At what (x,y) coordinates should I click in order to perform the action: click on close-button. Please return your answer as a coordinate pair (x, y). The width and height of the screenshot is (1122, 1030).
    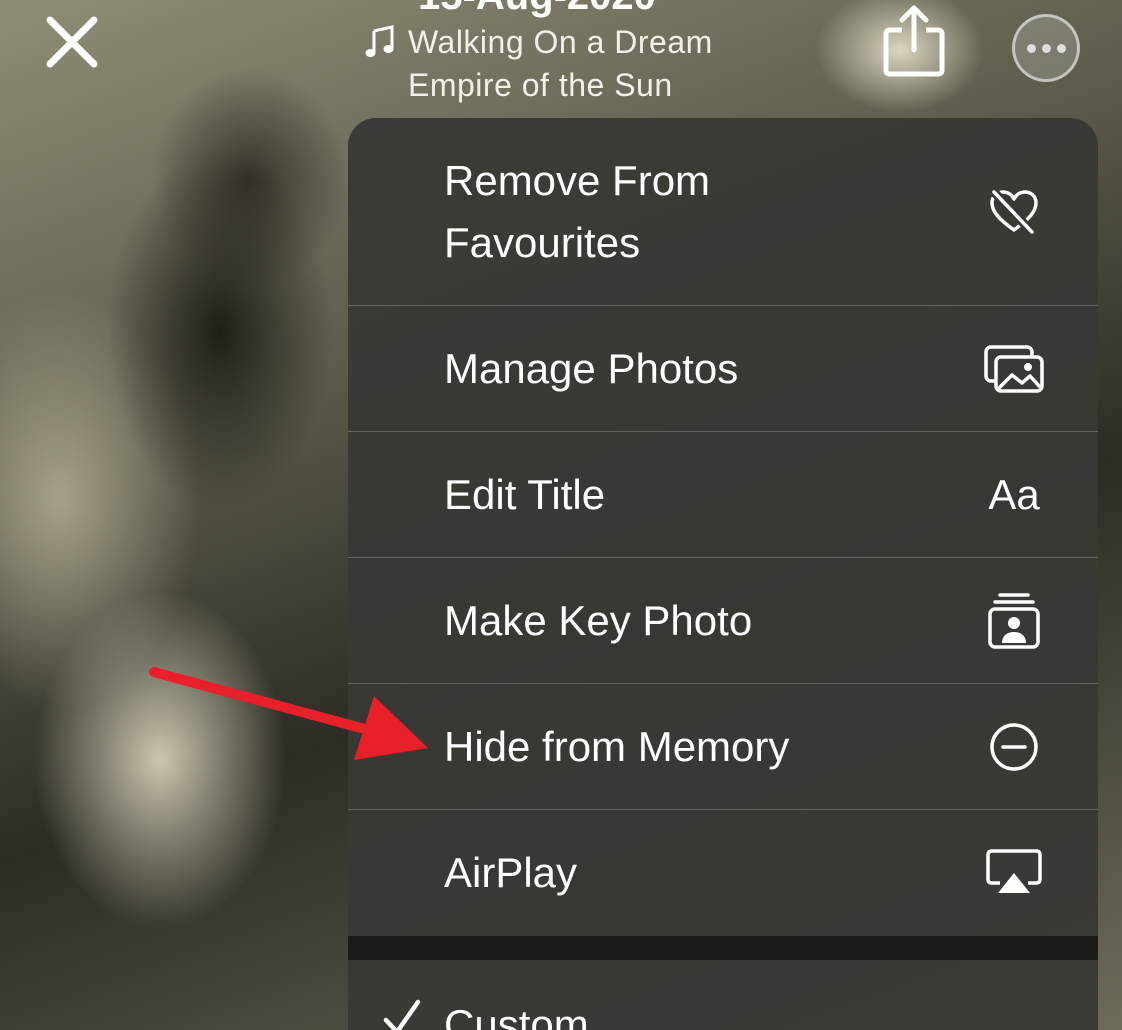
    Looking at the image, I should click on (72, 42).